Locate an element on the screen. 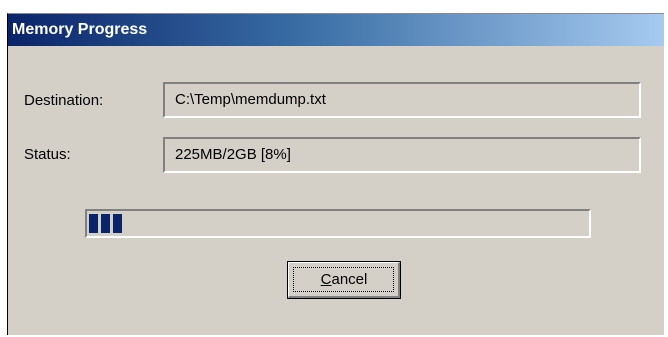 The image size is (668, 337). title-bar: Memory Progress is located at coordinates (336, 30).